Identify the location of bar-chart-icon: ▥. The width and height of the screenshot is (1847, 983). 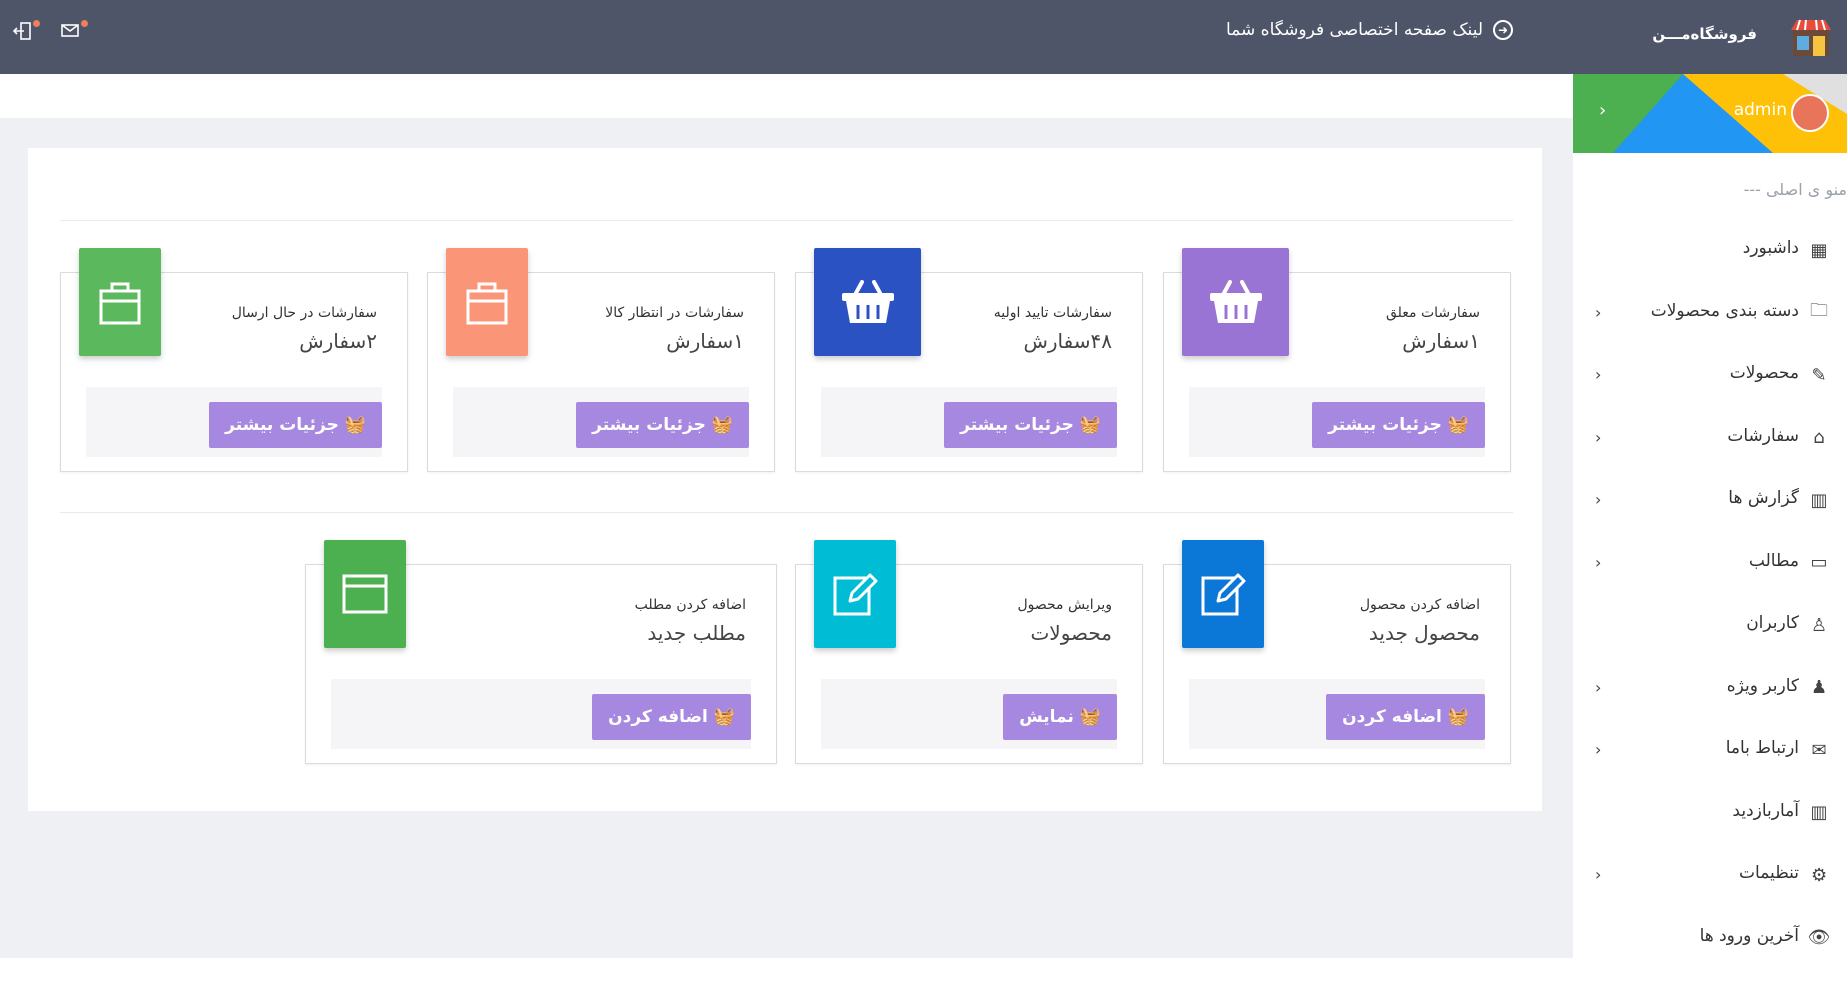
(1819, 500).